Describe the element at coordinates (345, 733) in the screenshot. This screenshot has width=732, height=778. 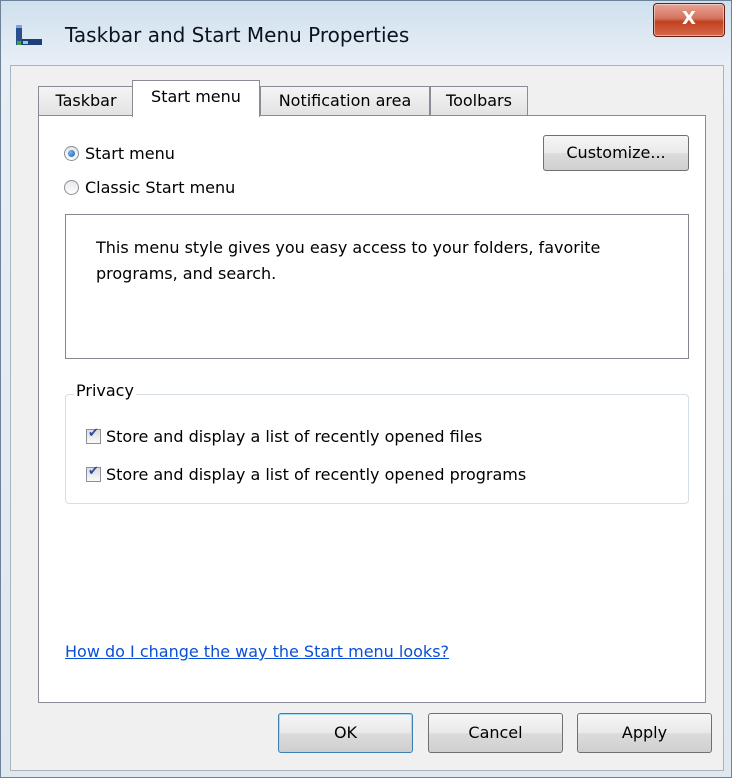
I see `ok-button: OK` at that location.